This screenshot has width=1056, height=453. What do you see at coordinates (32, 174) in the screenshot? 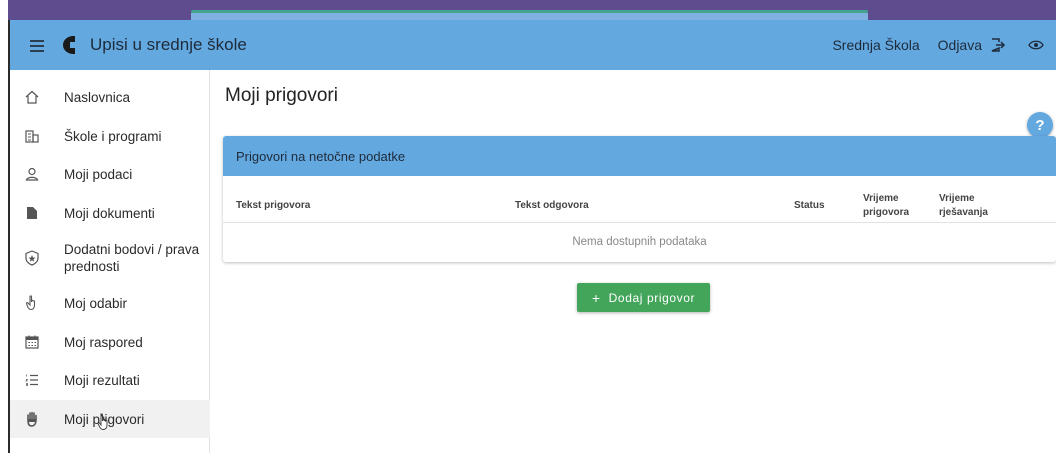
I see `person-icon` at bounding box center [32, 174].